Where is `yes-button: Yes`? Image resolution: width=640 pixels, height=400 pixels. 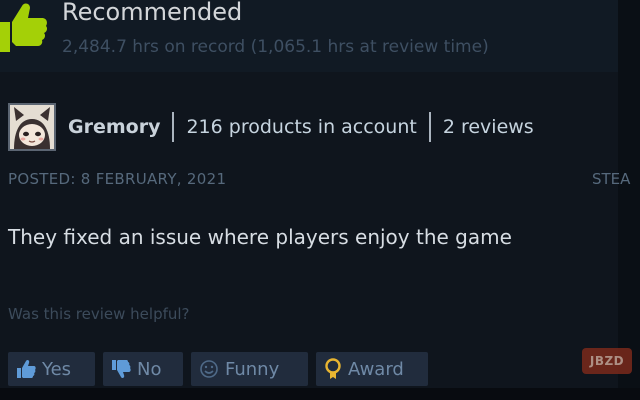
yes-button: Yes is located at coordinates (51, 369).